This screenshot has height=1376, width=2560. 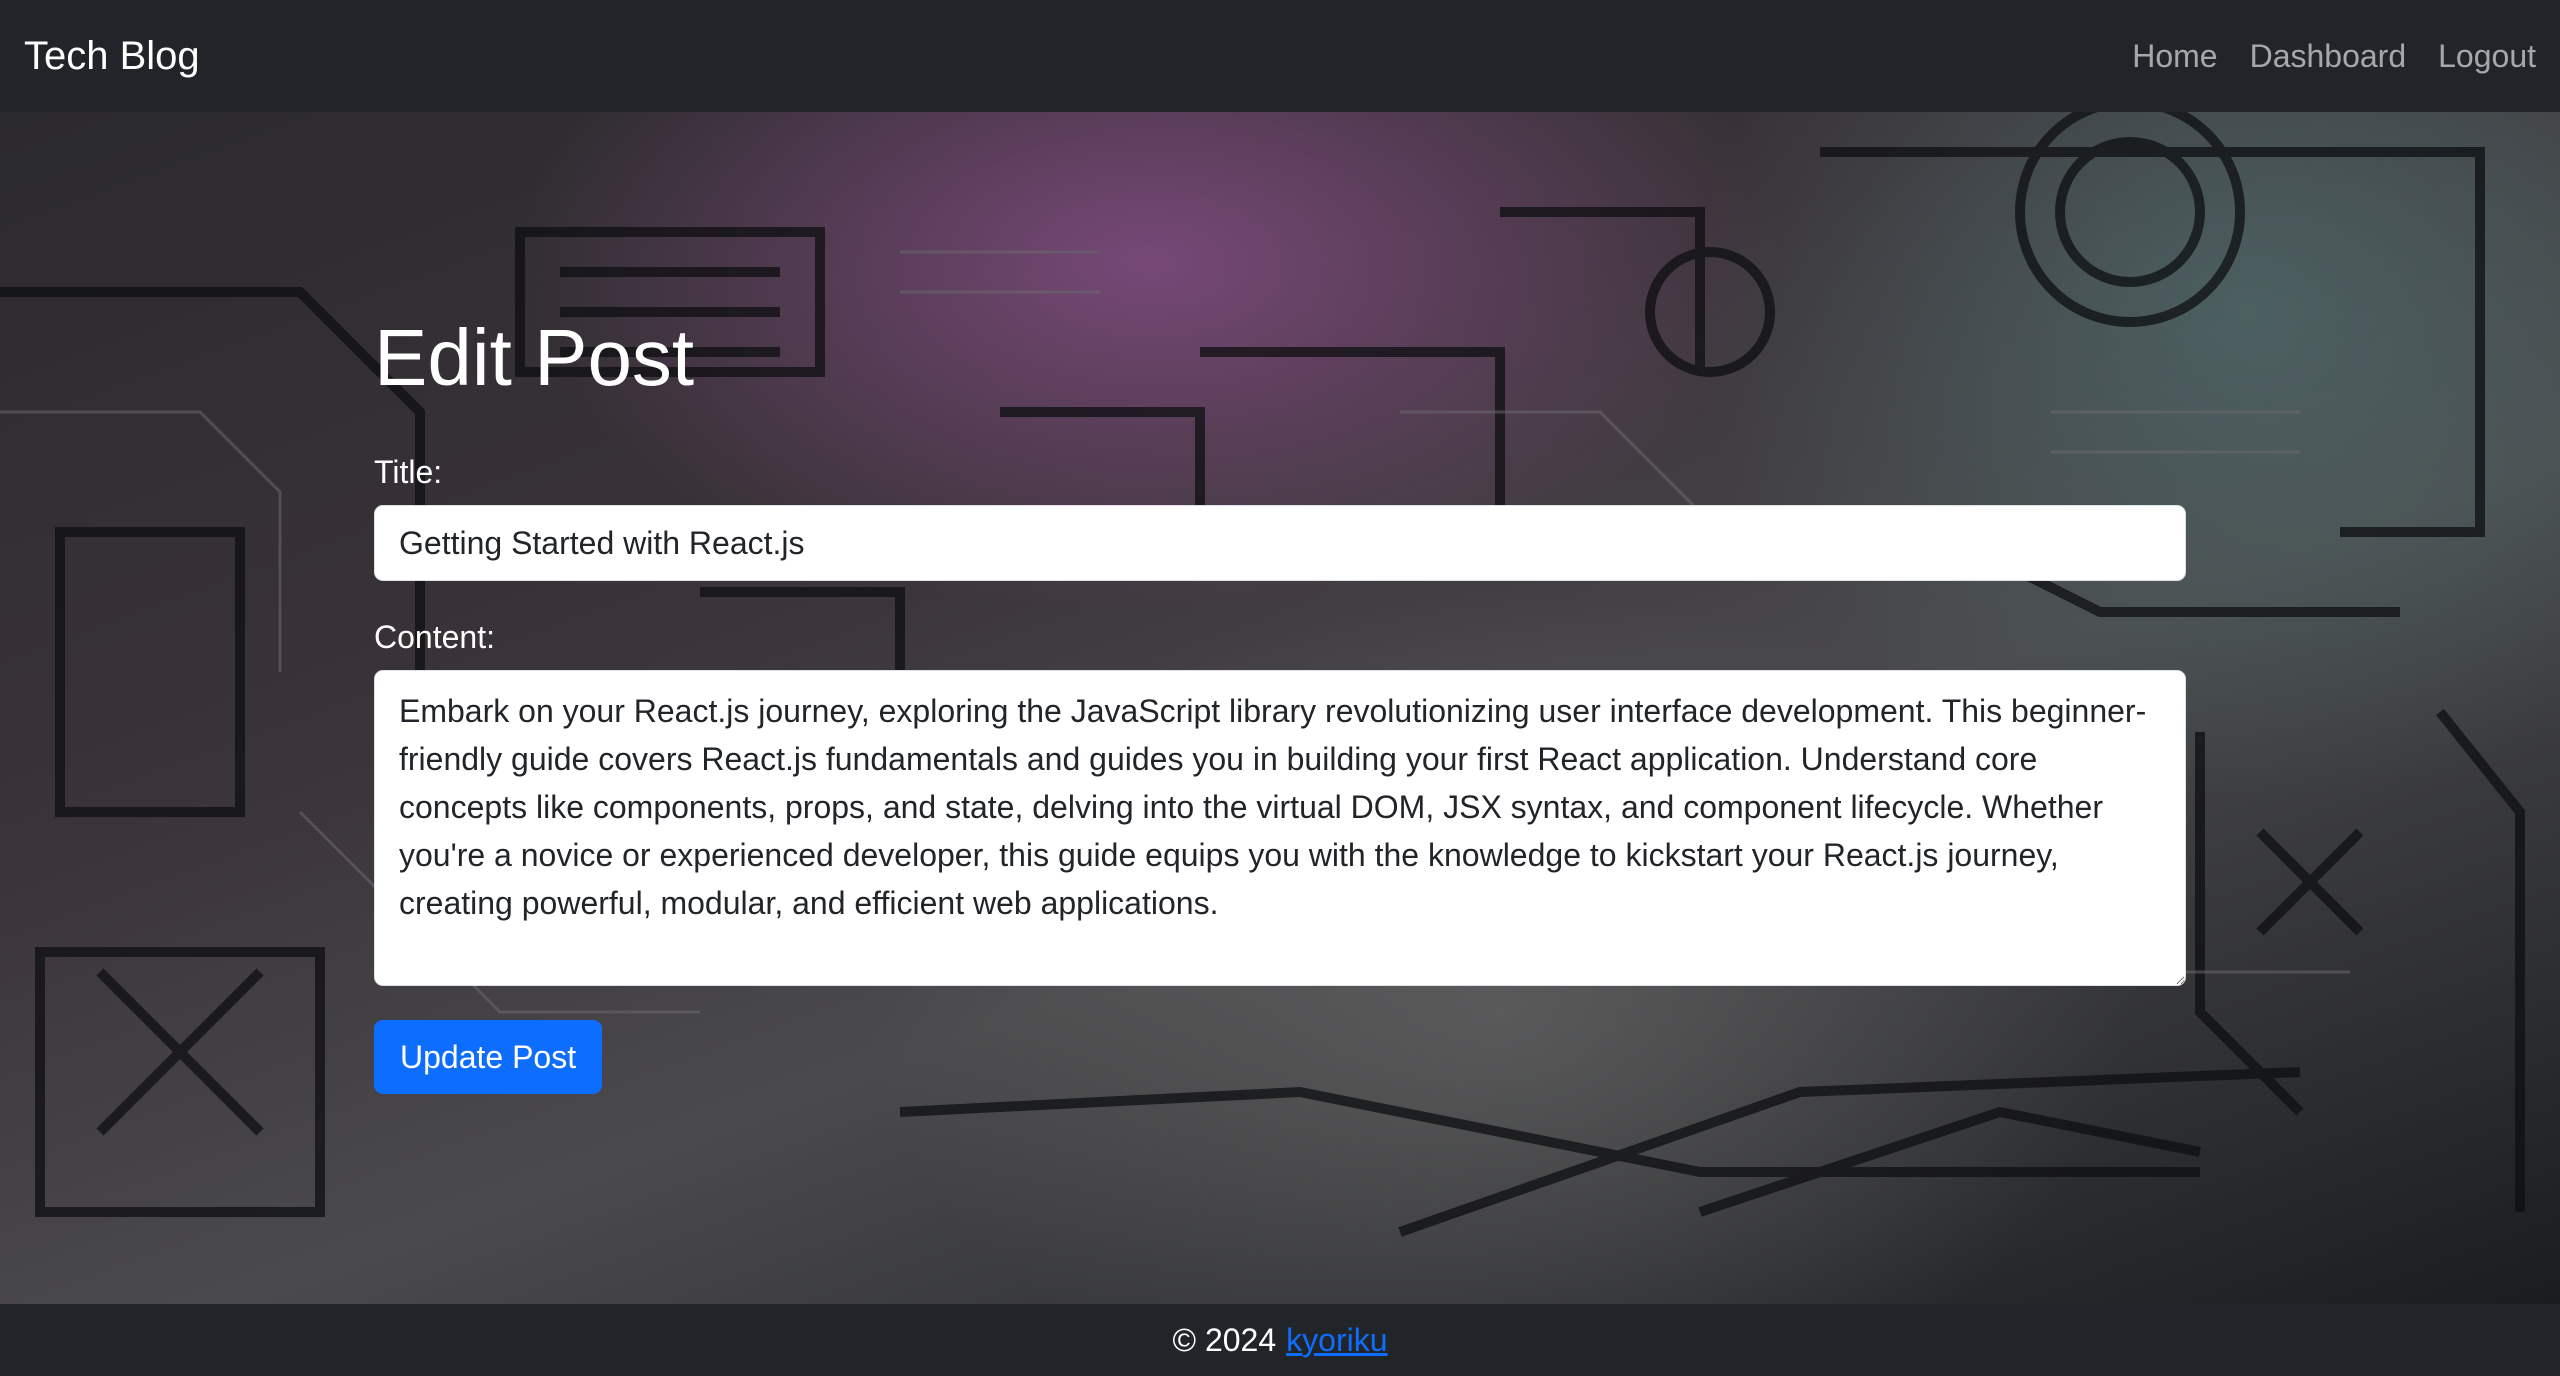 What do you see at coordinates (534, 357) in the screenshot?
I see `page-title: Edit Post` at bounding box center [534, 357].